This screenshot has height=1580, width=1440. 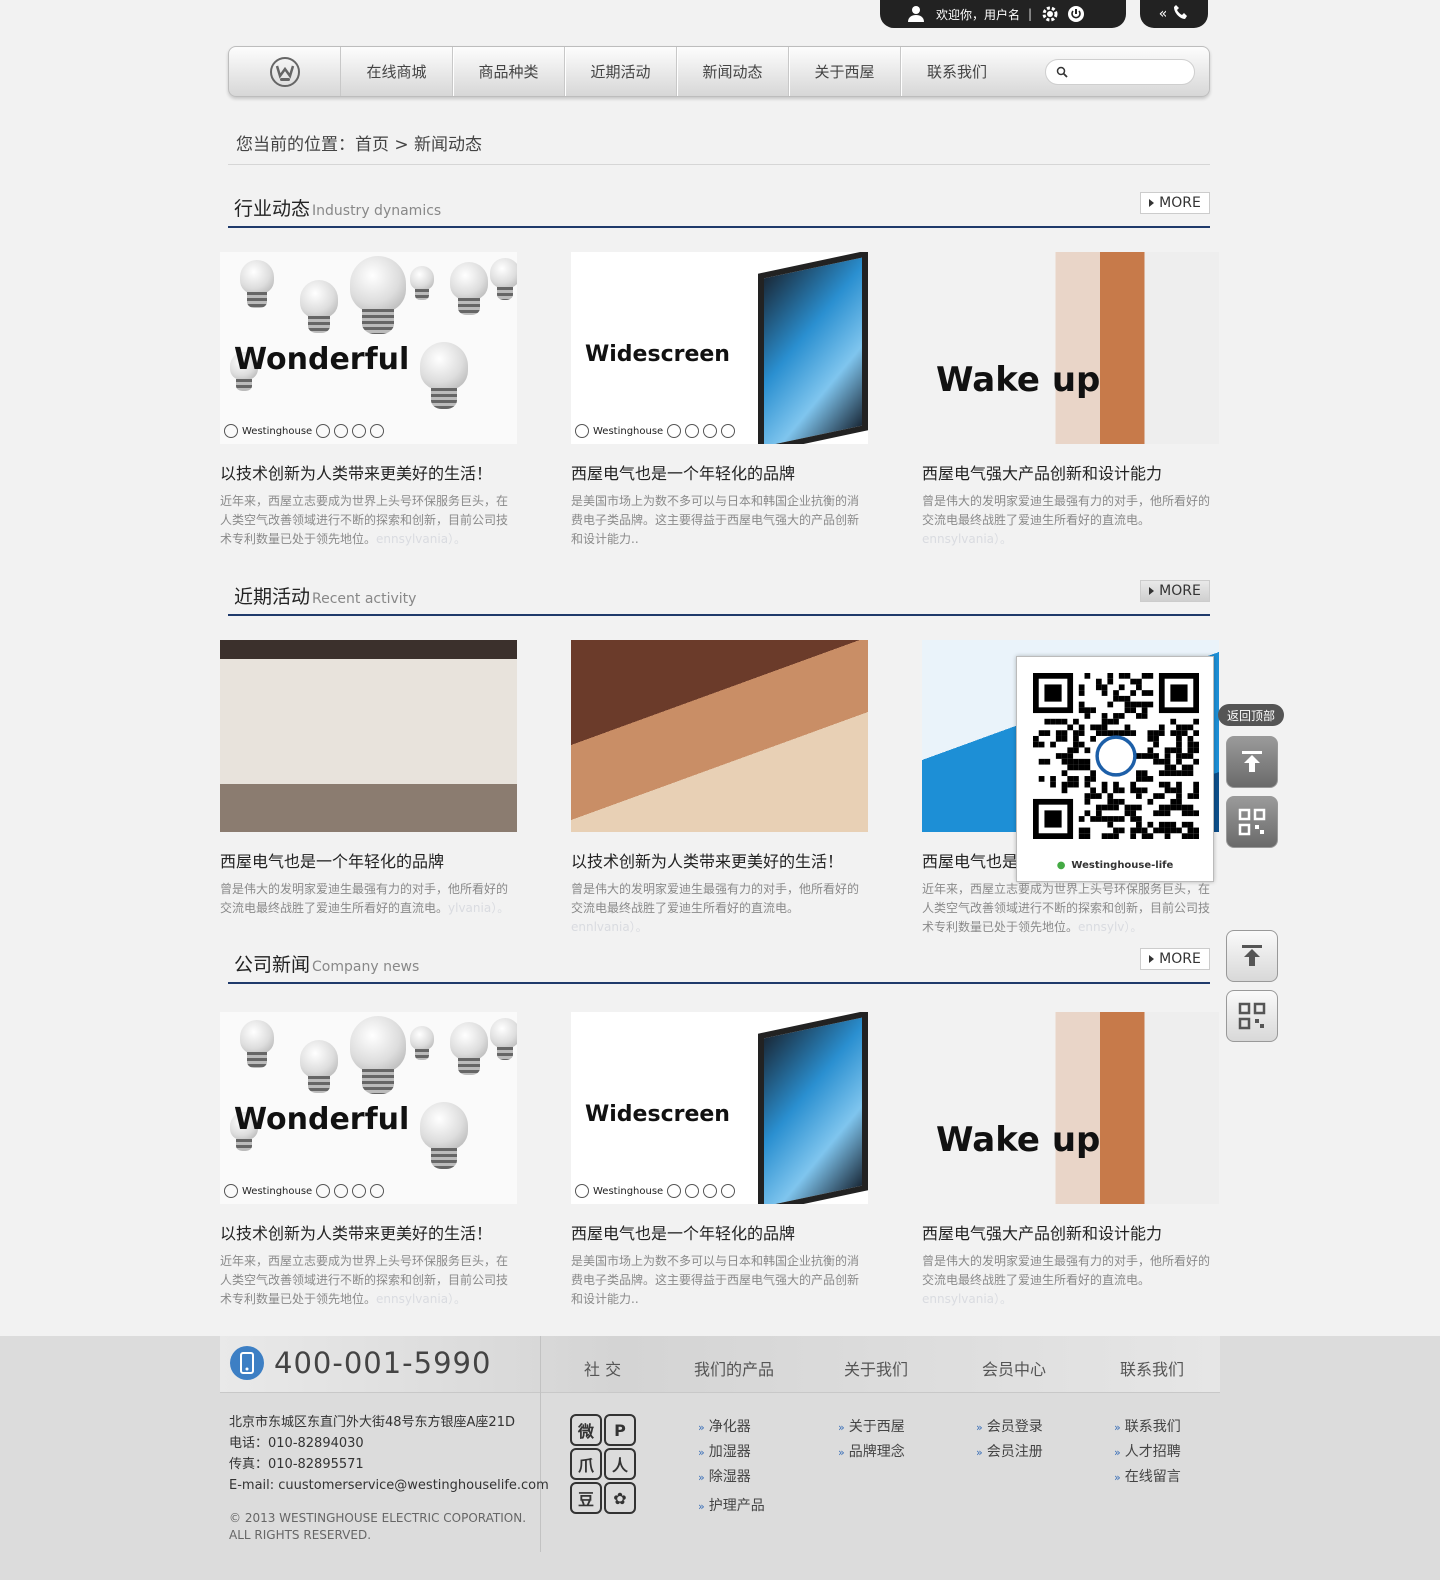 What do you see at coordinates (620, 1430) in the screenshot?
I see `pinterest-icon: P` at bounding box center [620, 1430].